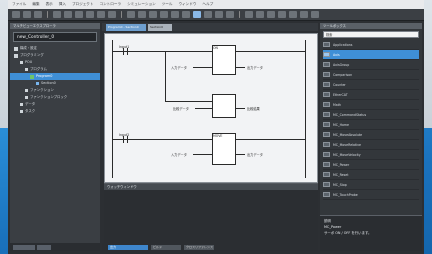 Image resolution: width=432 pixels, height=254 pixels. Describe the element at coordinates (371, 125) in the screenshot. I see `toolbox-item: MC_Home` at that location.